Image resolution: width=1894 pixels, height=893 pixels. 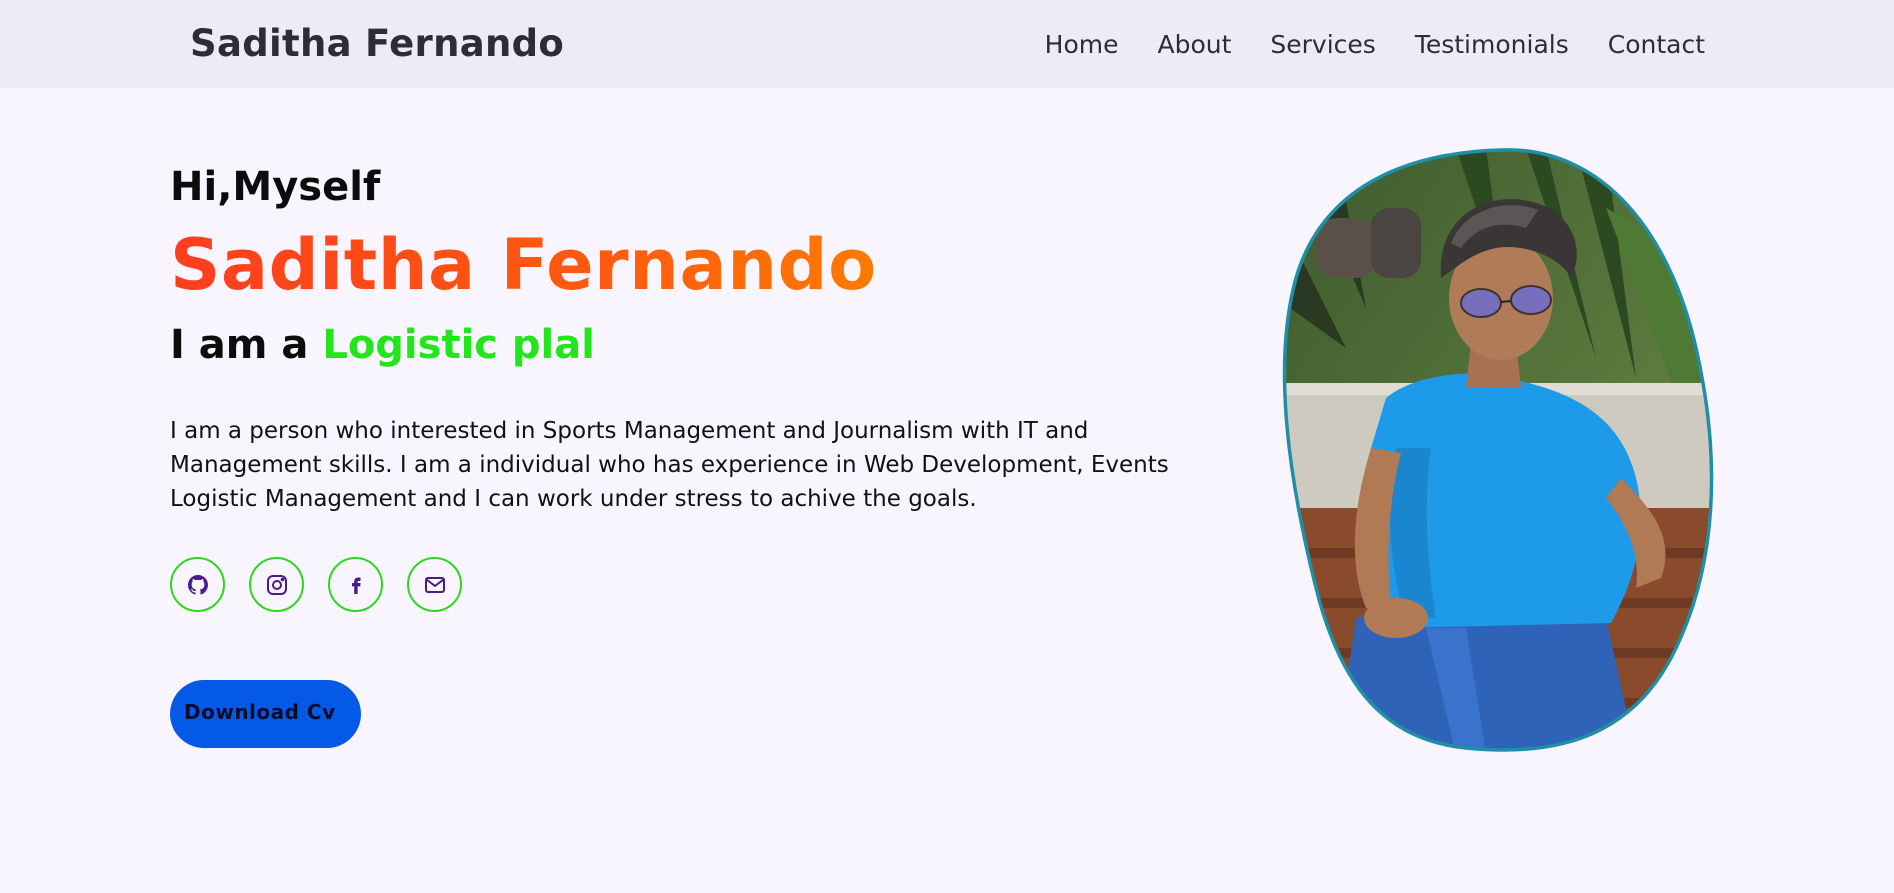 I want to click on github-link, so click(x=197, y=584).